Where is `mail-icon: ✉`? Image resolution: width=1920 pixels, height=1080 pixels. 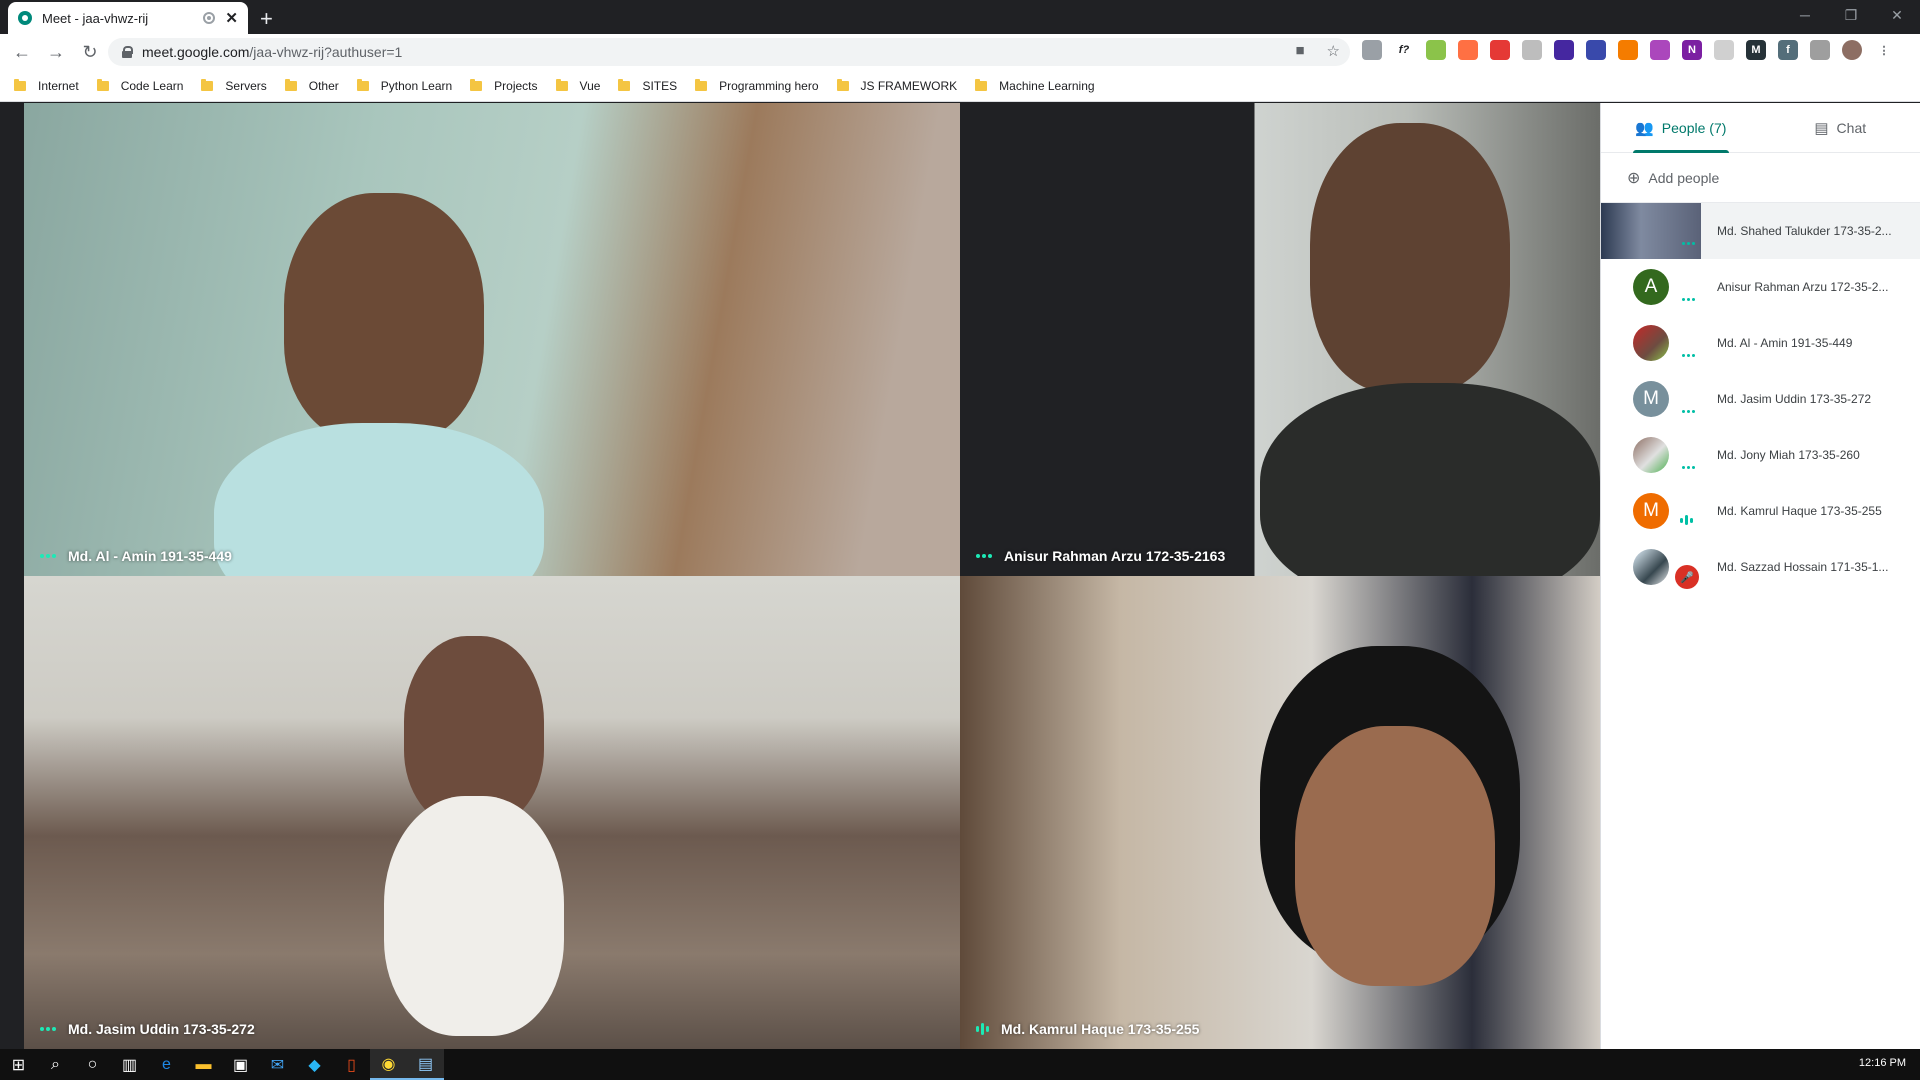 mail-icon: ✉ is located at coordinates (277, 1064).